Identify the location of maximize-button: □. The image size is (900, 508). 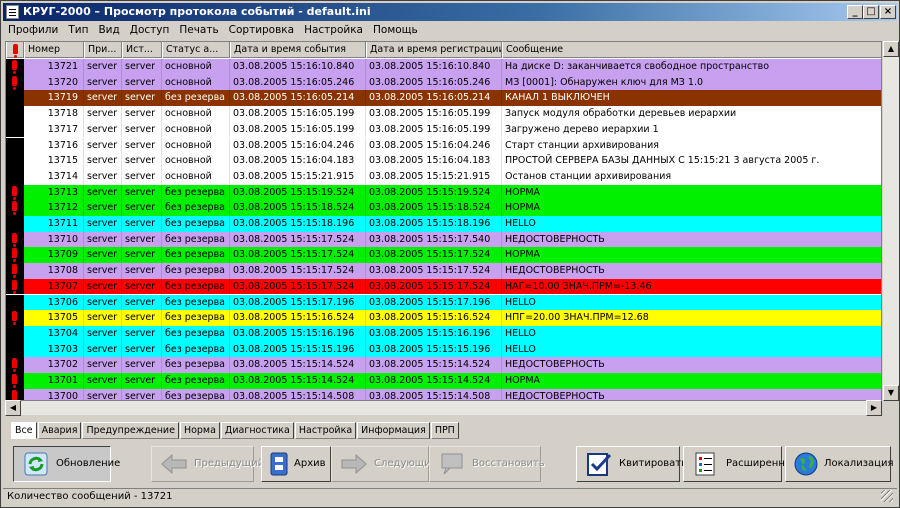
(871, 12).